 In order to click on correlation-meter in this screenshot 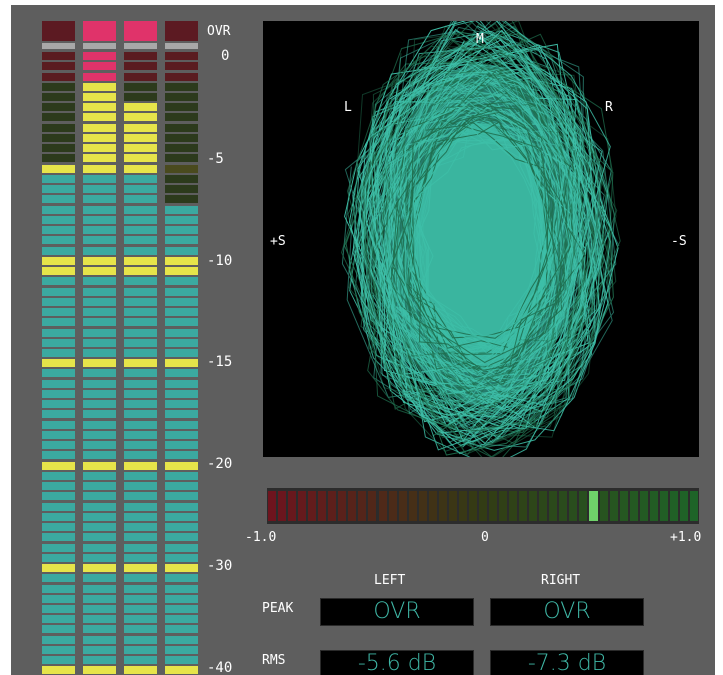, I will do `click(483, 506)`.